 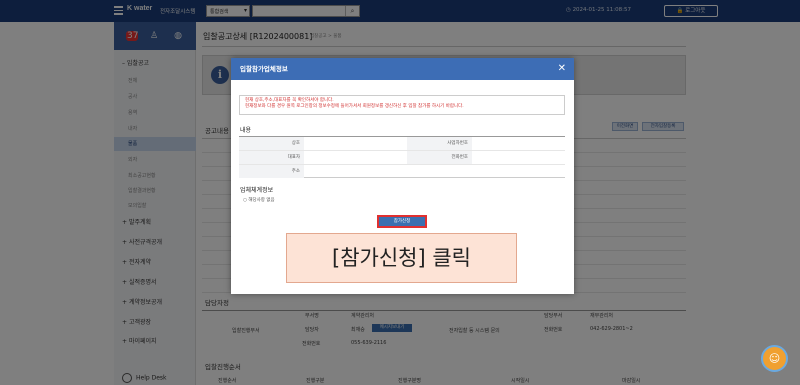 What do you see at coordinates (257, 190) in the screenshot?
I see `section-group-info: 업체체계정보` at bounding box center [257, 190].